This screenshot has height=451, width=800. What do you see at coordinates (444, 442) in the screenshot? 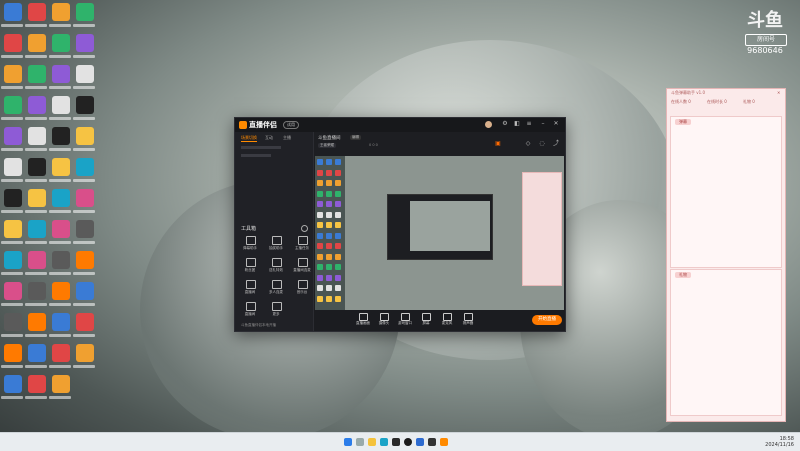
I see `taskbar-streamer-icon` at bounding box center [444, 442].